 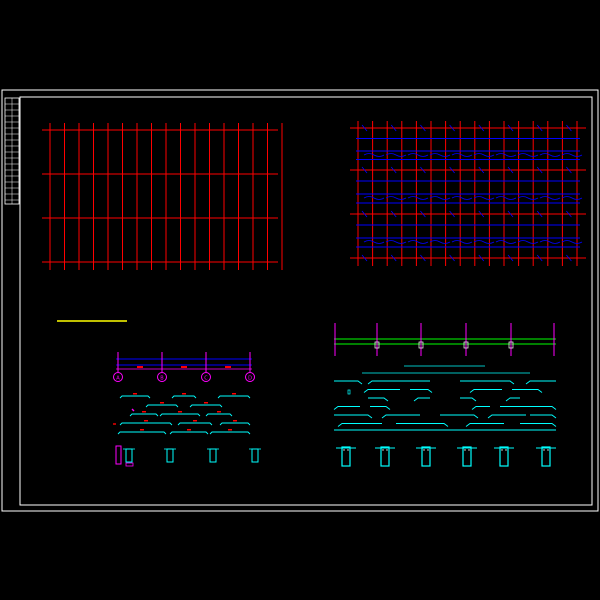 What do you see at coordinates (250, 379) in the screenshot?
I see `axis-bubble-label: D` at bounding box center [250, 379].